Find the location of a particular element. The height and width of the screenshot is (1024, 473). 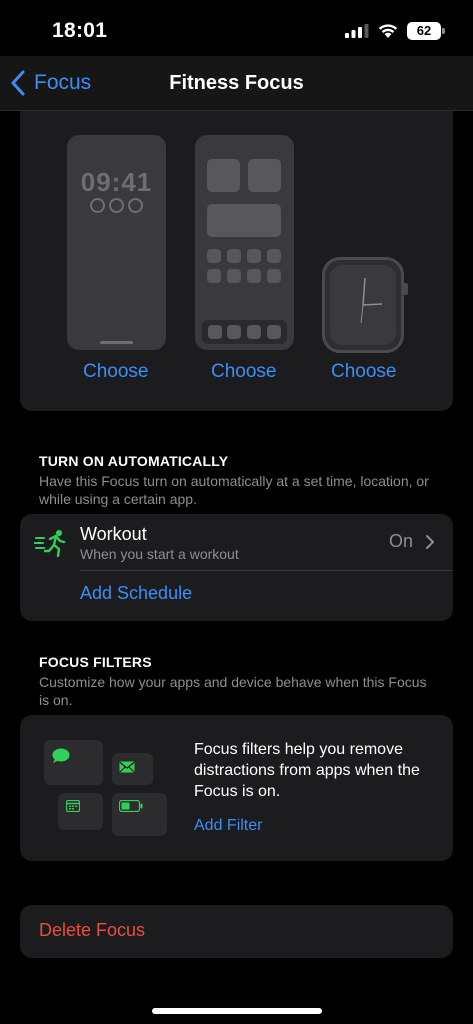

status-bar: 18:01 62 is located at coordinates (236, 28).